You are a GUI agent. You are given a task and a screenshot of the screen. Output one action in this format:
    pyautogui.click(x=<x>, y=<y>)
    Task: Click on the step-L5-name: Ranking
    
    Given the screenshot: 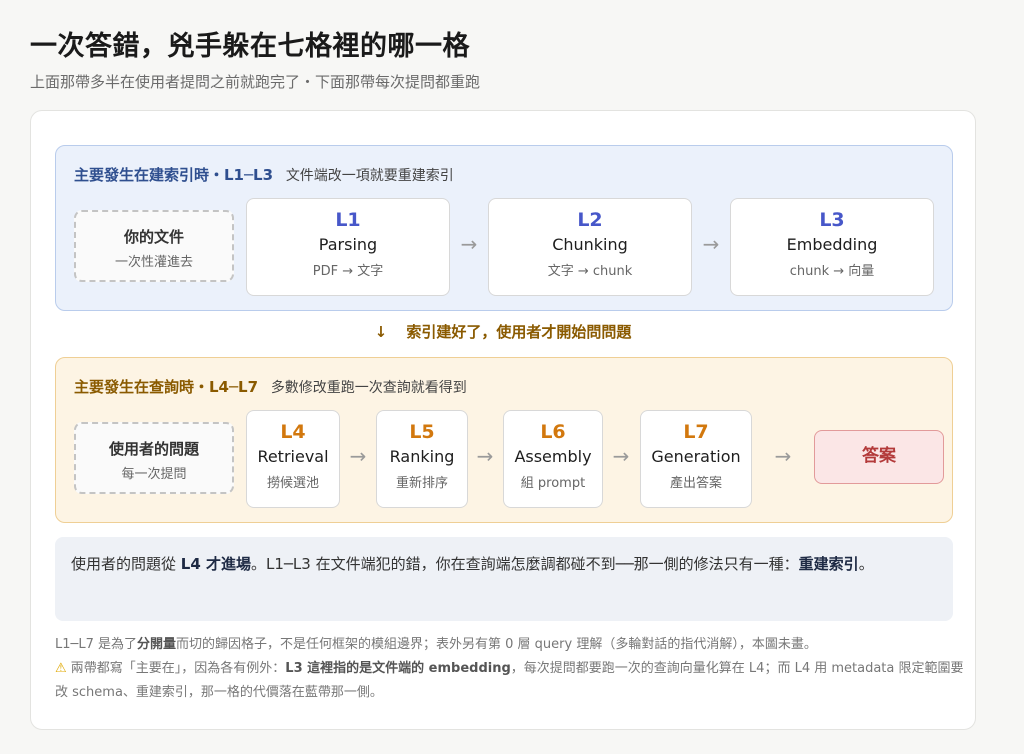 What is the action you would take?
    pyautogui.click(x=422, y=456)
    